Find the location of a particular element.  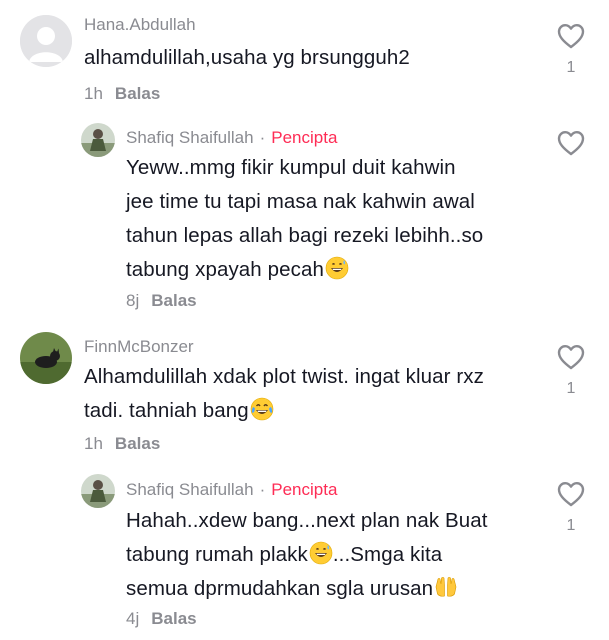

comment-meta: 4j Balas is located at coordinates (161, 619).